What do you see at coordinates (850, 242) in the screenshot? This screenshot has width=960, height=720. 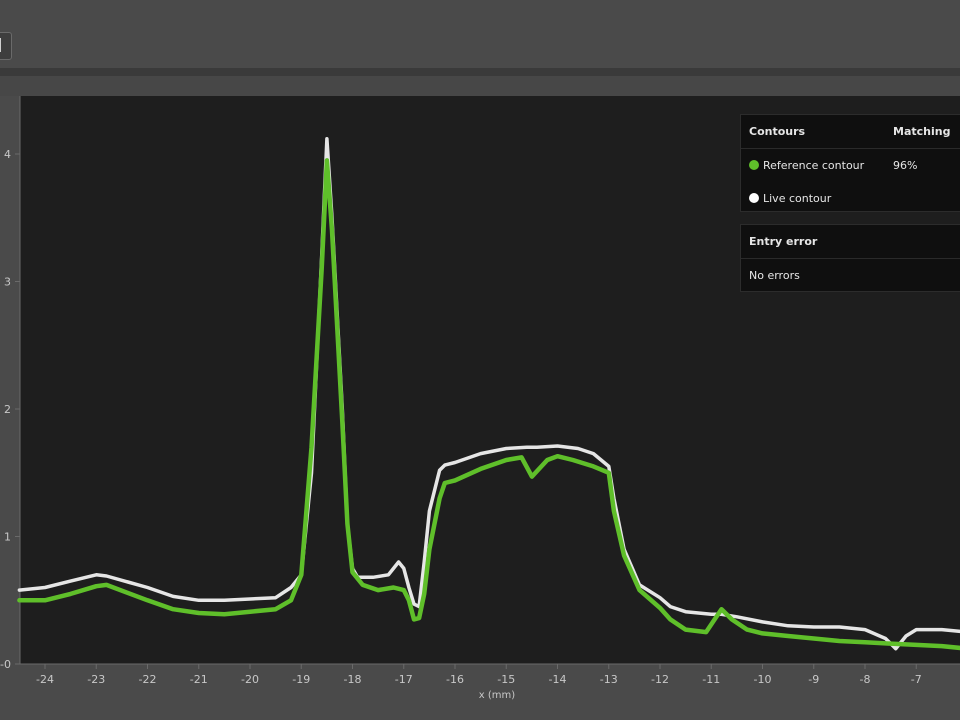 I see `entry-error-header-row: Entry error` at bounding box center [850, 242].